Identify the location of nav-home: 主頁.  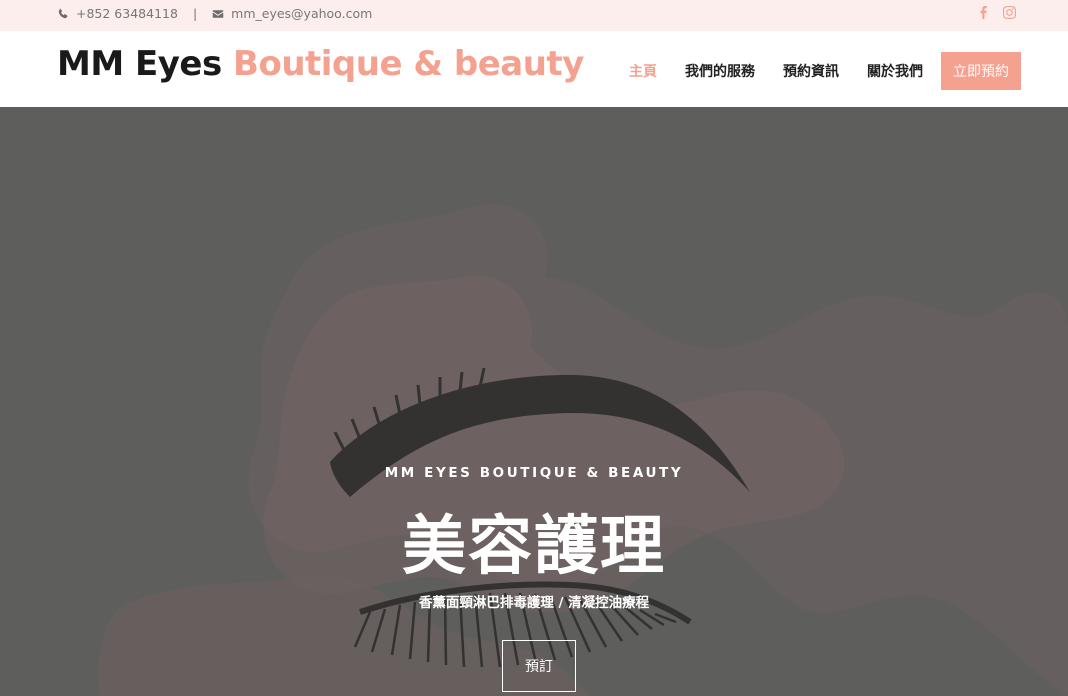
(643, 71).